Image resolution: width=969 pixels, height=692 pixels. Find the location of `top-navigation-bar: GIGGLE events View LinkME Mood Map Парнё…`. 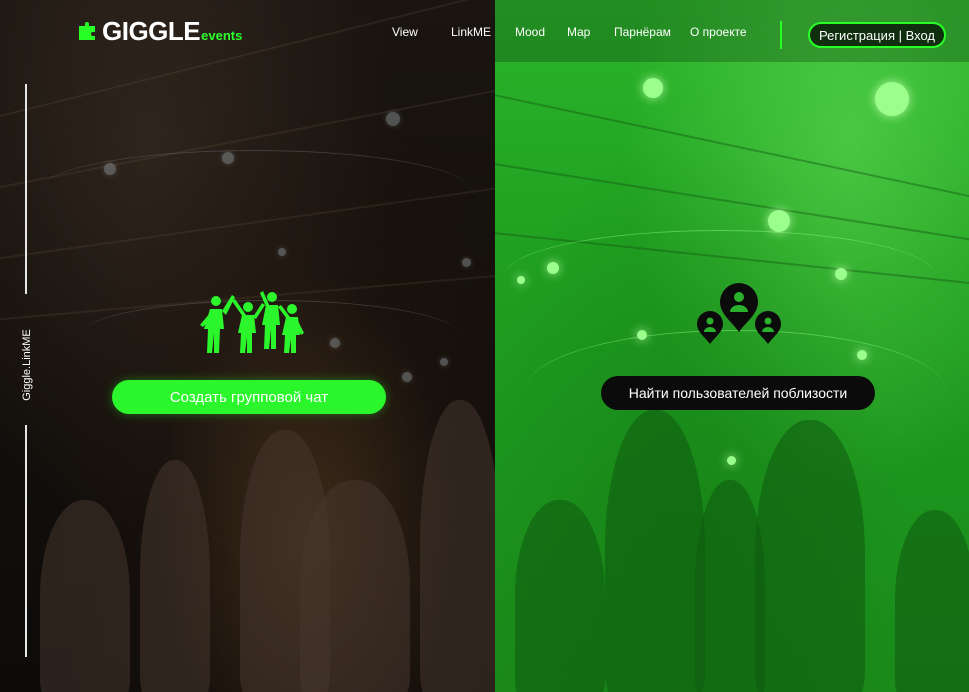

top-navigation-bar: GIGGLE events View LinkME Mood Map Парнё… is located at coordinates (484, 32).